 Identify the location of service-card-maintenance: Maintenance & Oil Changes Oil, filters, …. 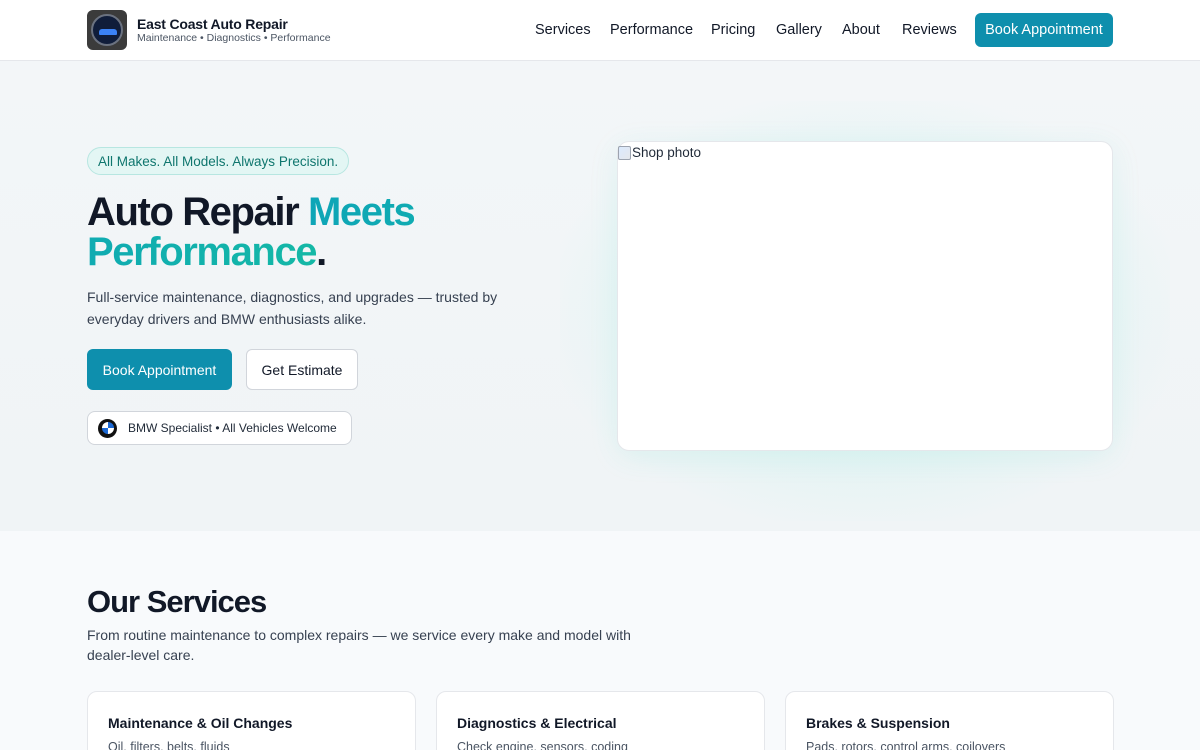
(251, 720).